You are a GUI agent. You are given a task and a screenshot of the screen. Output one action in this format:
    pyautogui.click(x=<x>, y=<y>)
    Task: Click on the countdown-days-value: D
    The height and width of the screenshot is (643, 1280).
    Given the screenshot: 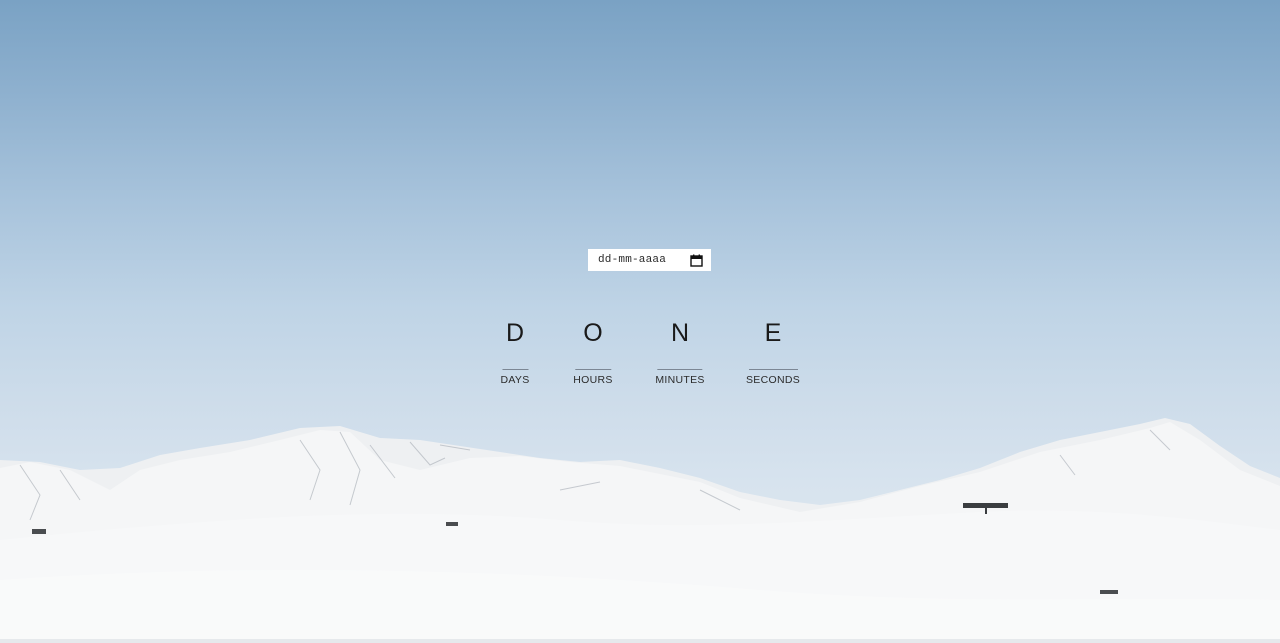 What is the action you would take?
    pyautogui.click(x=515, y=333)
    